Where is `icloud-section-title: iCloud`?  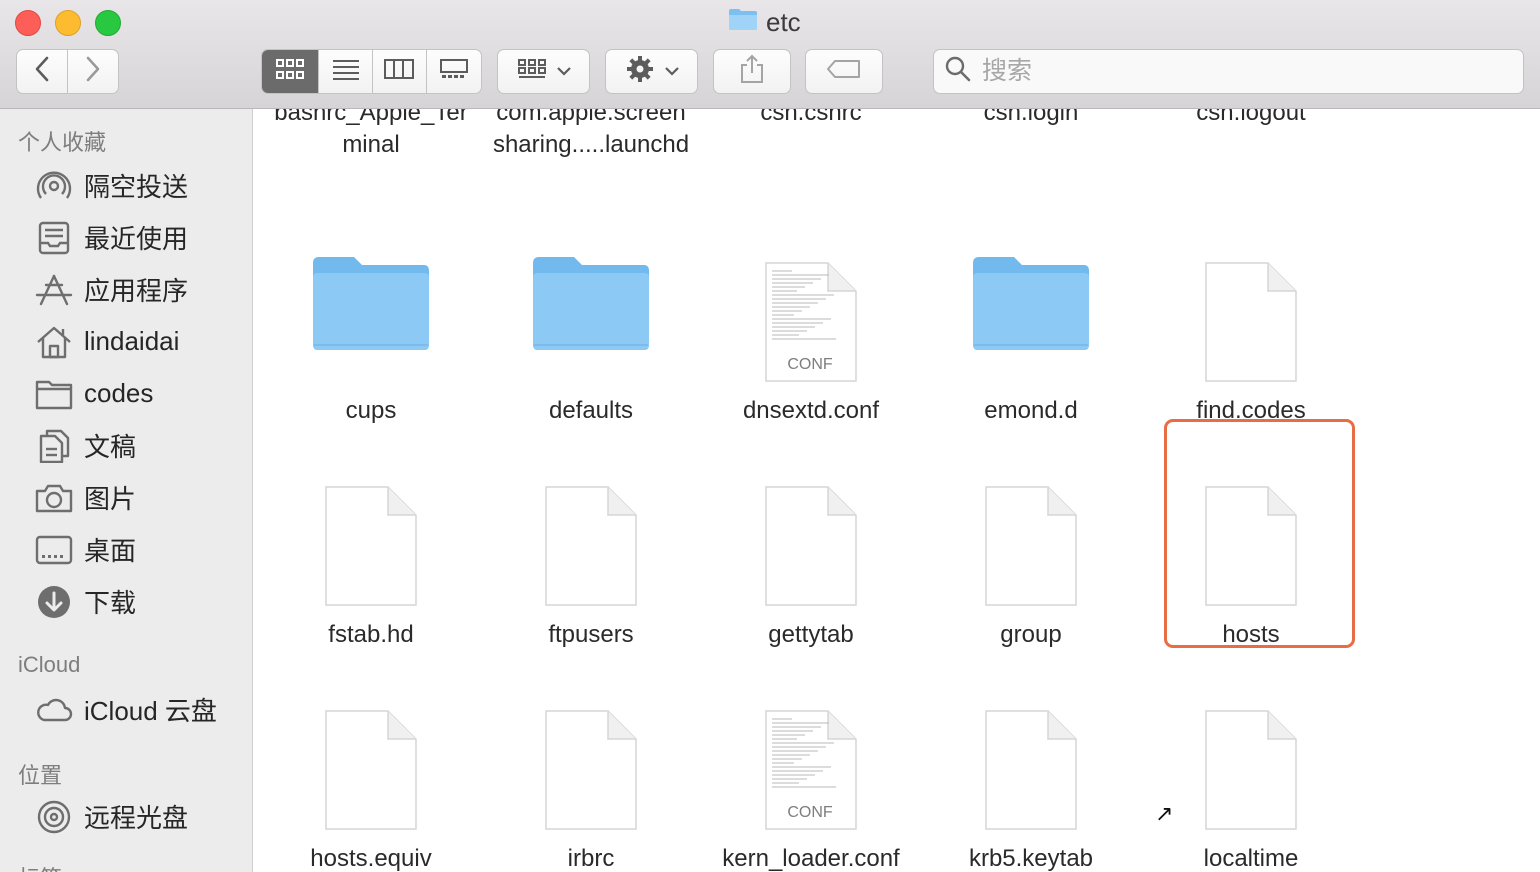 icloud-section-title: iCloud is located at coordinates (49, 664).